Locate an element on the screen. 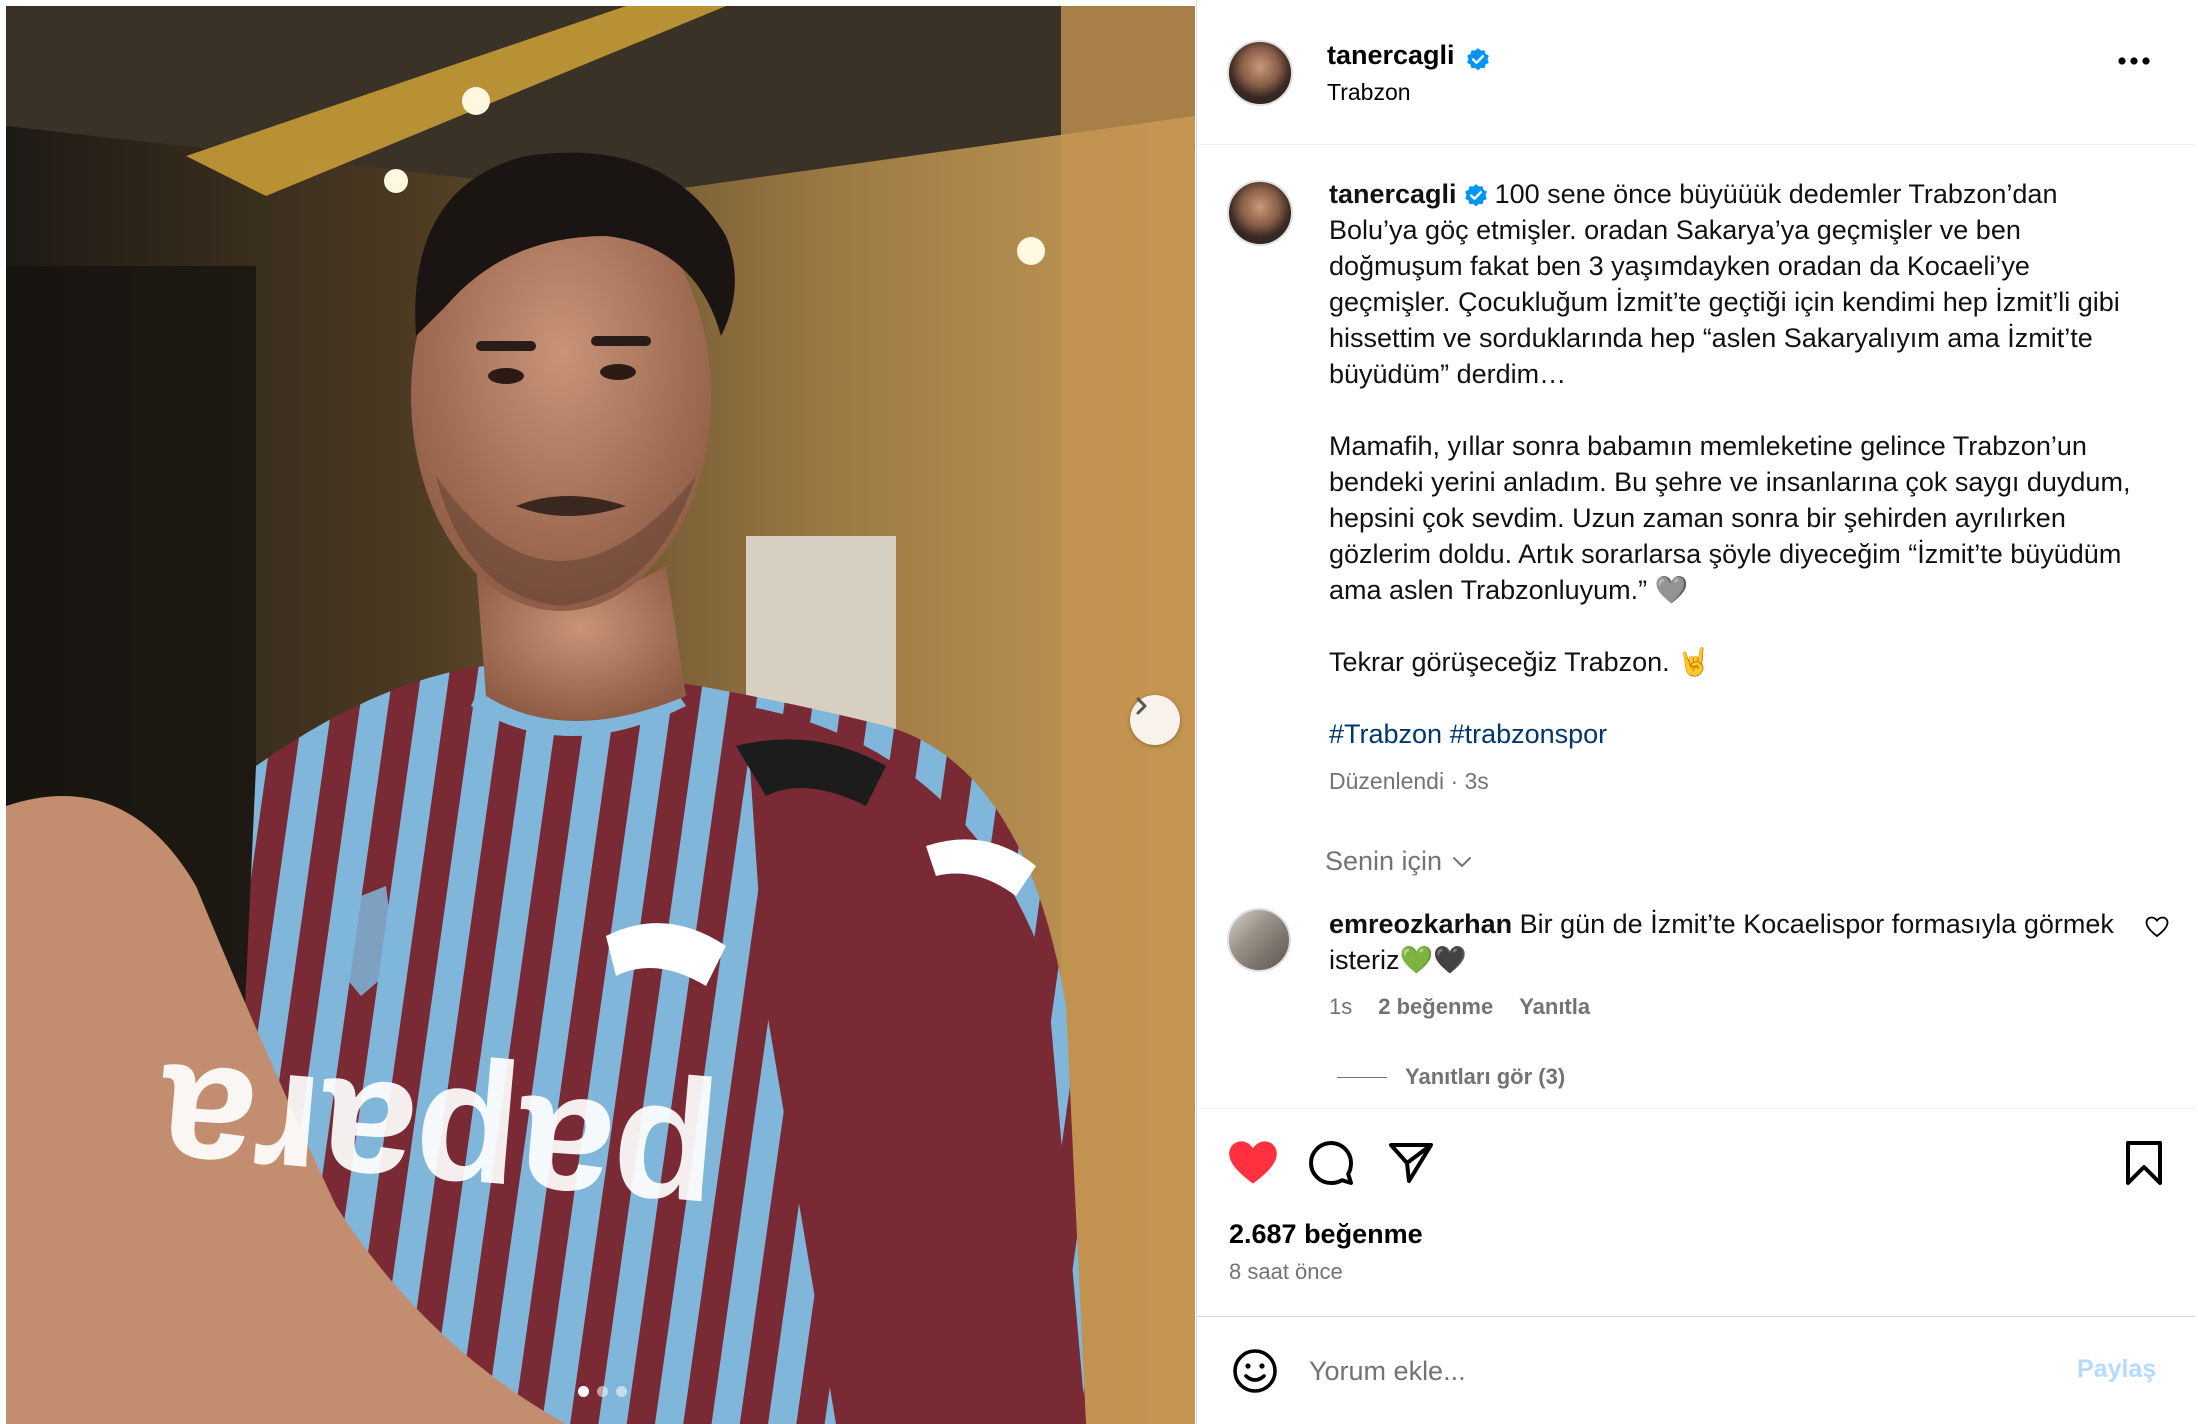  view-replies-label: Yanıtları gör (3) is located at coordinates (1485, 1076).